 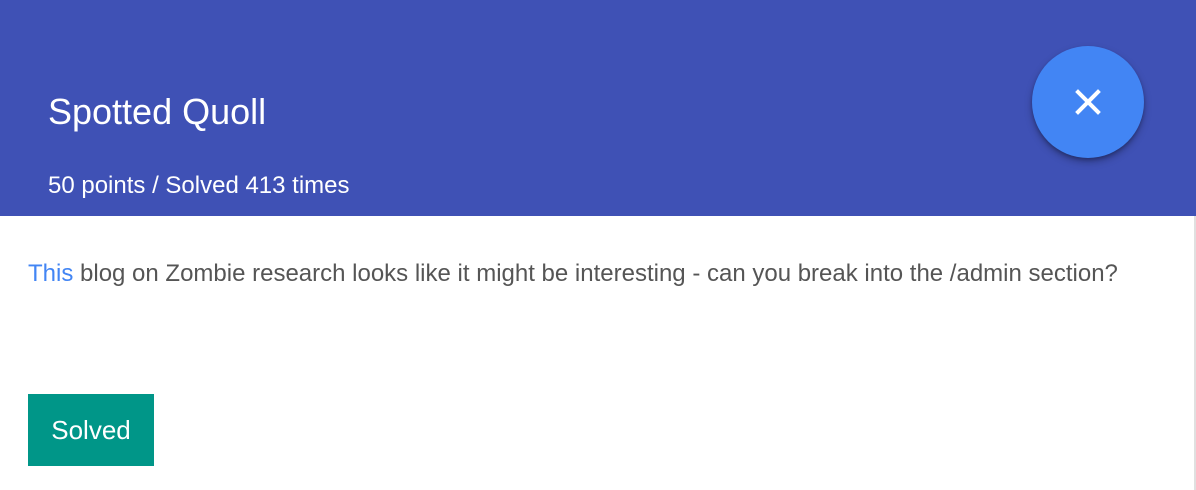 I want to click on challenge-points-solved: 50 points / Solved 413 times, so click(x=199, y=185).